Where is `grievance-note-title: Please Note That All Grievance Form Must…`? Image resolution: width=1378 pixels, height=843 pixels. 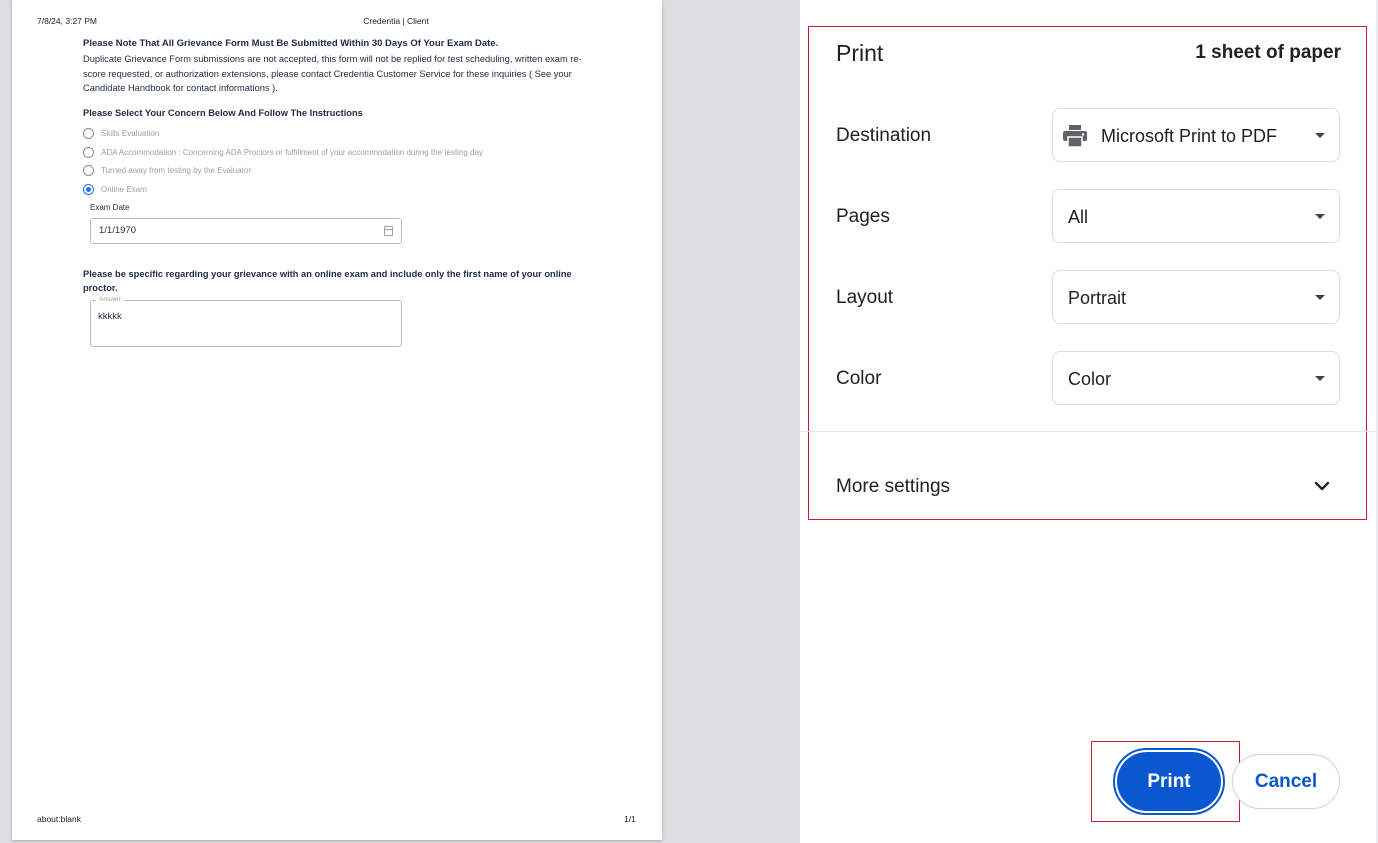 grievance-note-title: Please Note That All Grievance Form Must… is located at coordinates (291, 43).